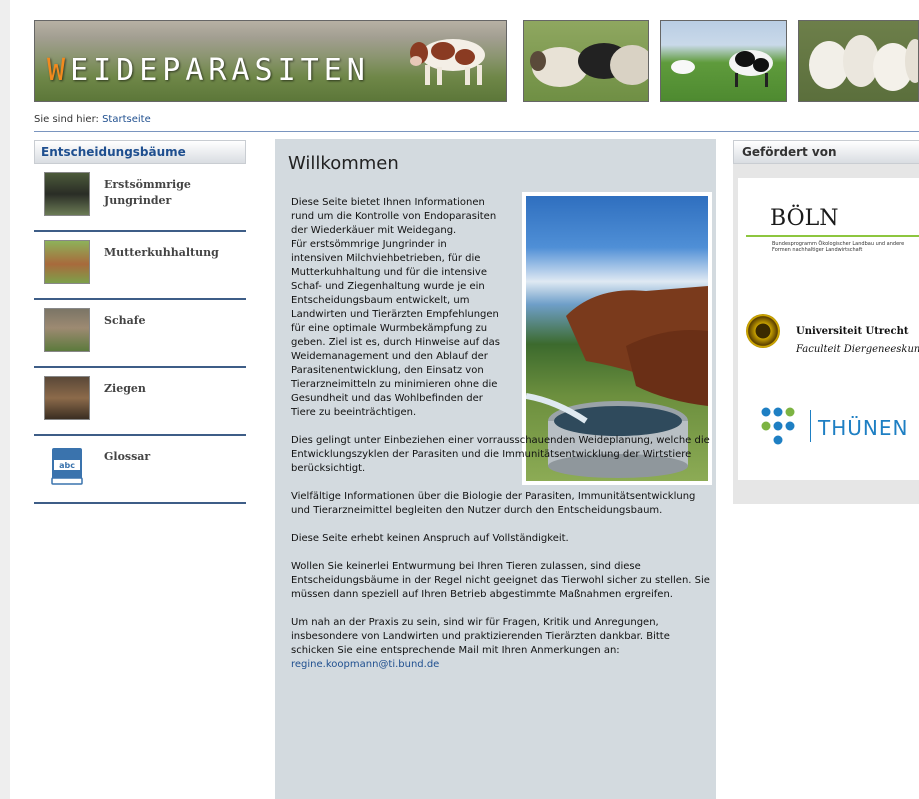 This screenshot has height=799, width=919. What do you see at coordinates (147, 192) in the screenshot?
I see `nav-item-label: Erstsömmrige Jungrinder` at bounding box center [147, 192].